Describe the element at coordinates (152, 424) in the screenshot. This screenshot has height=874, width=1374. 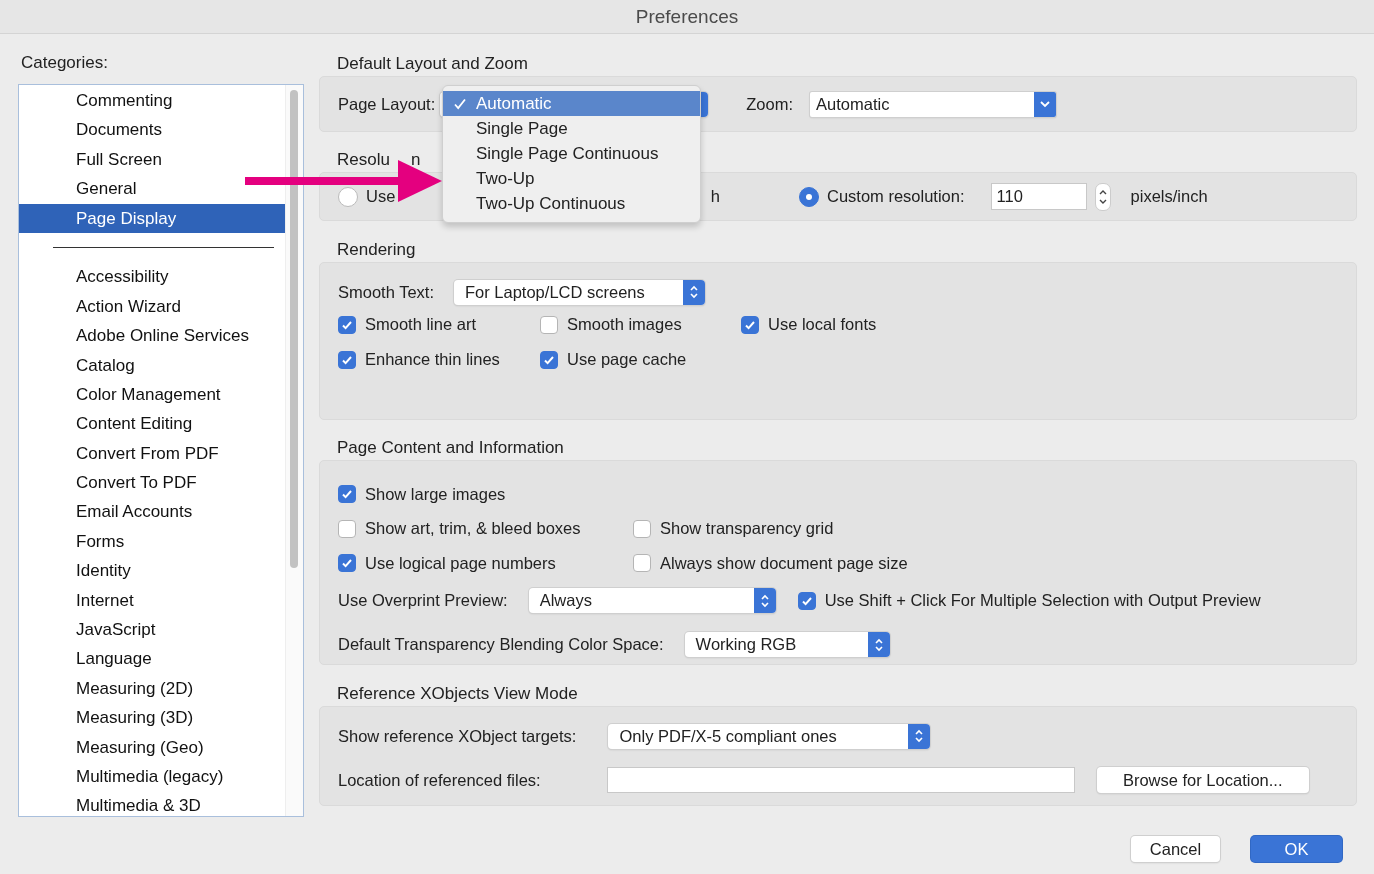
I see `category-item: Content Editing` at that location.